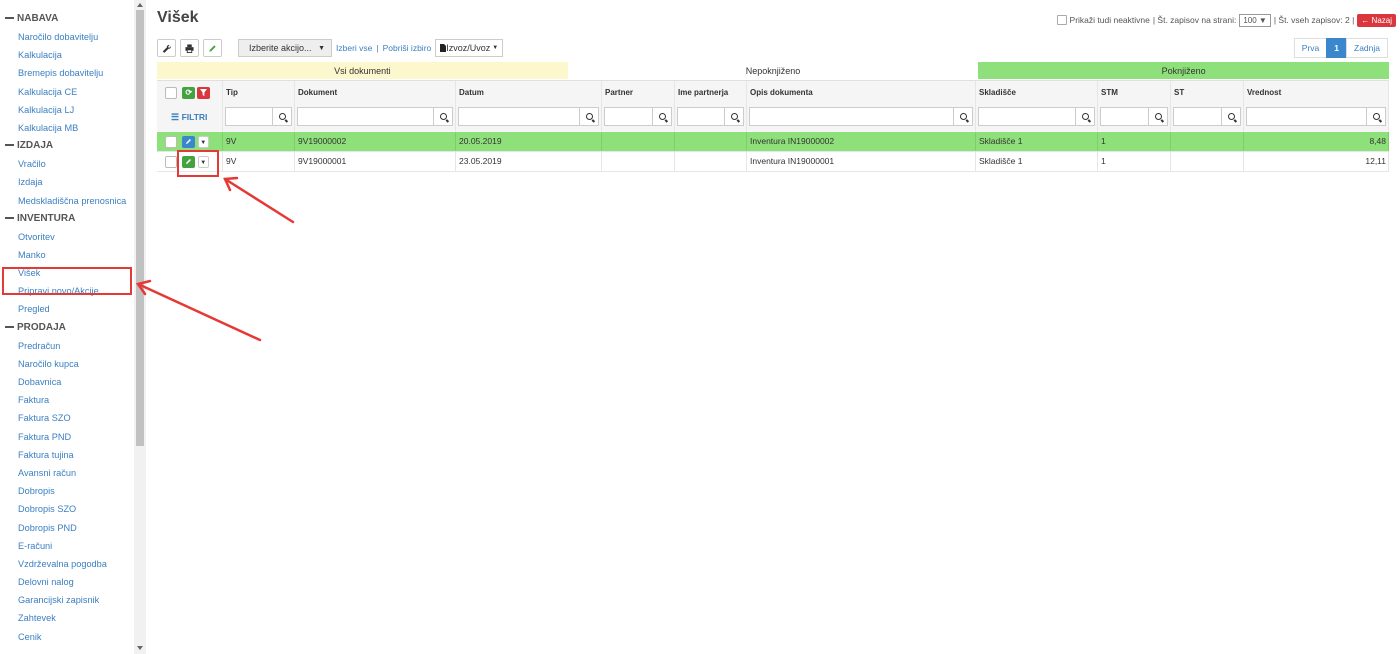 This screenshot has width=1400, height=654. I want to click on sidebar-item-kalkulacija: Kalkulacija, so click(67, 55).